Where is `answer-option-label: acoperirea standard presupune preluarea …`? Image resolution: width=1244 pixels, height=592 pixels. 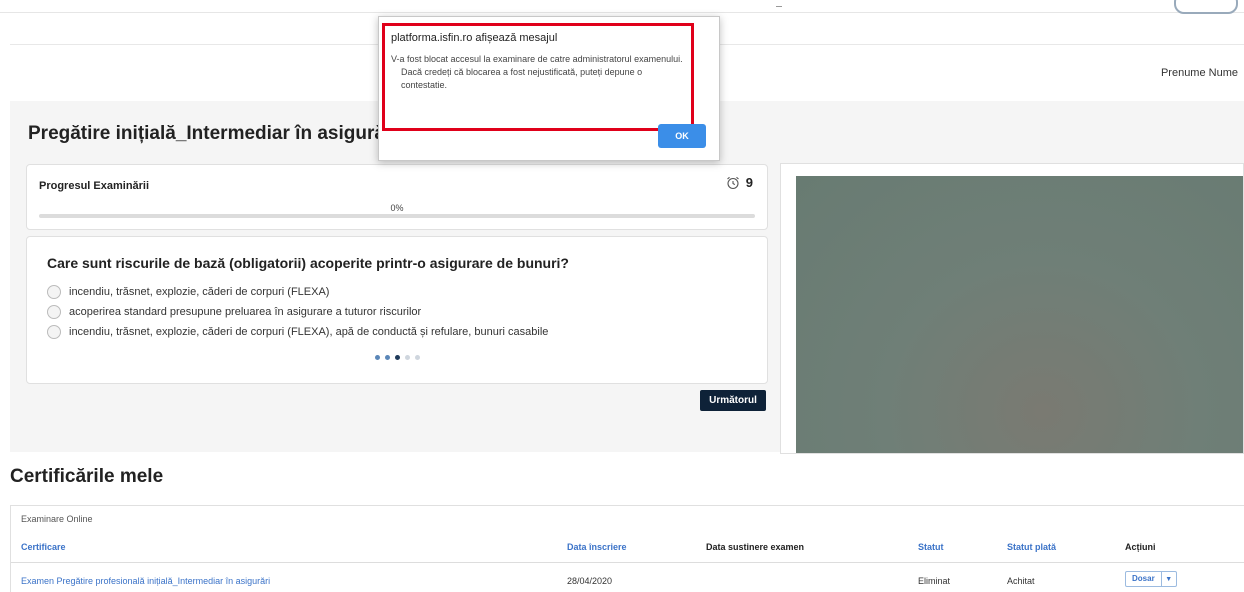 answer-option-label: acoperirea standard presupune preluarea … is located at coordinates (245, 312).